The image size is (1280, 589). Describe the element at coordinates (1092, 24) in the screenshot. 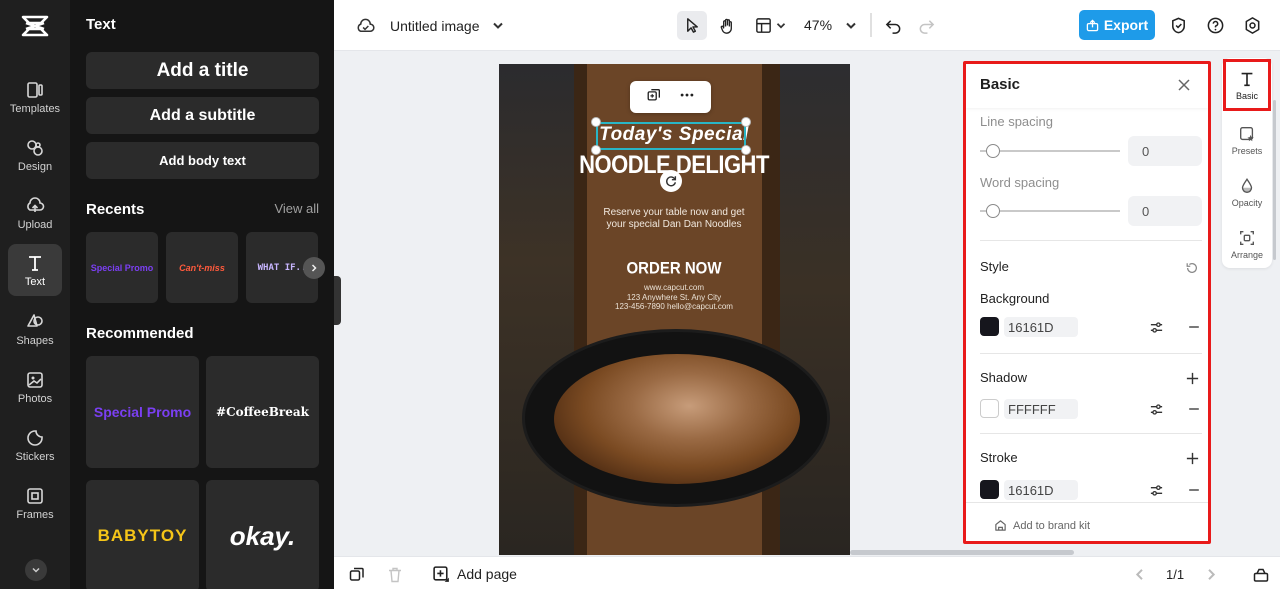

I see `export-icon` at that location.